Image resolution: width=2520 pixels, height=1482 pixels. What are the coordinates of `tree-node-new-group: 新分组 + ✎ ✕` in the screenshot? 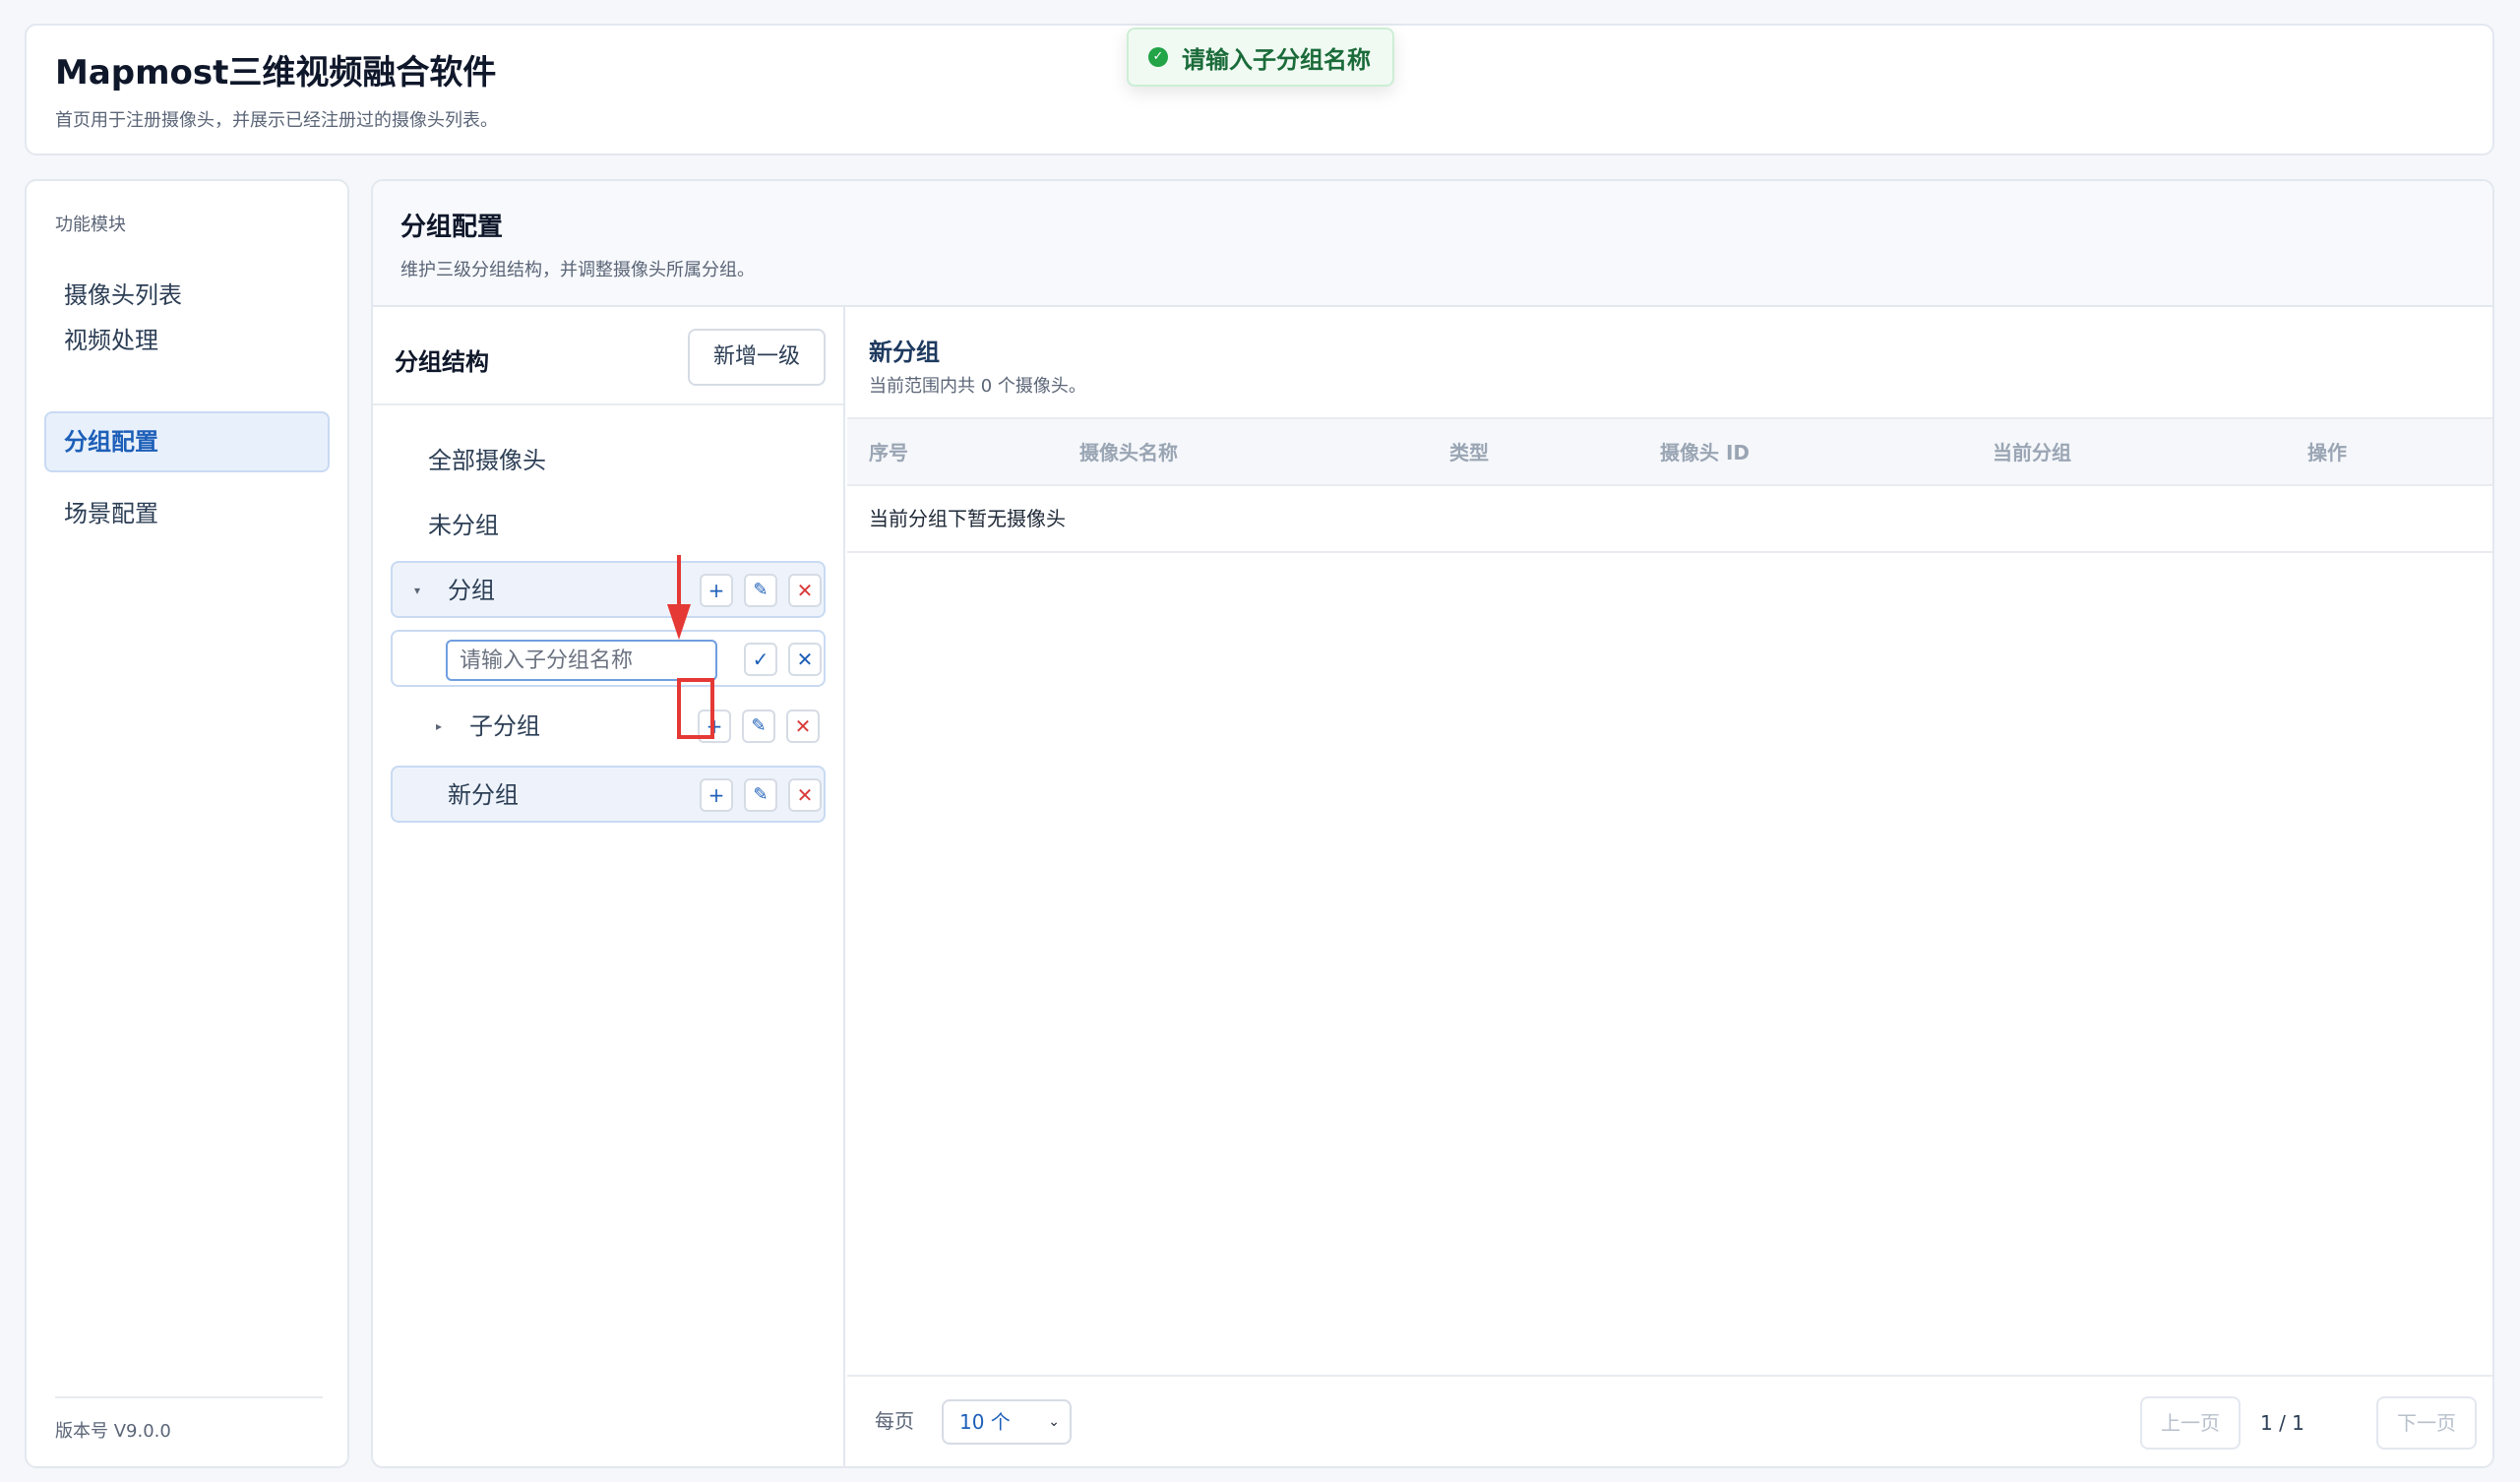 It's located at (608, 794).